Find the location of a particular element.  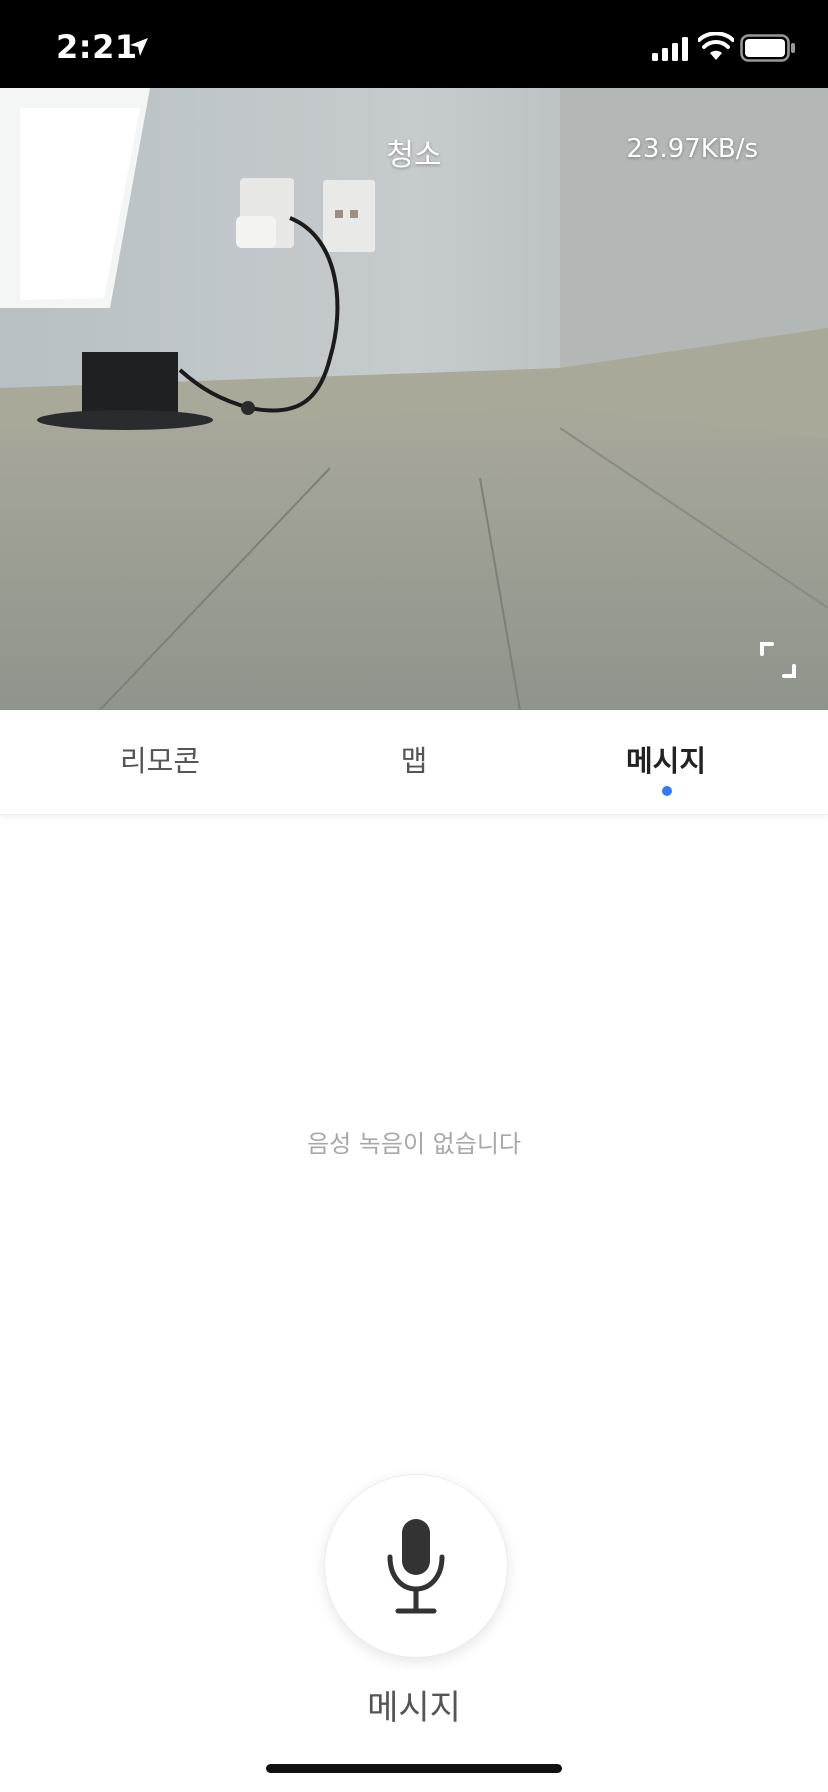

record-message-button is located at coordinates (416, 1566).